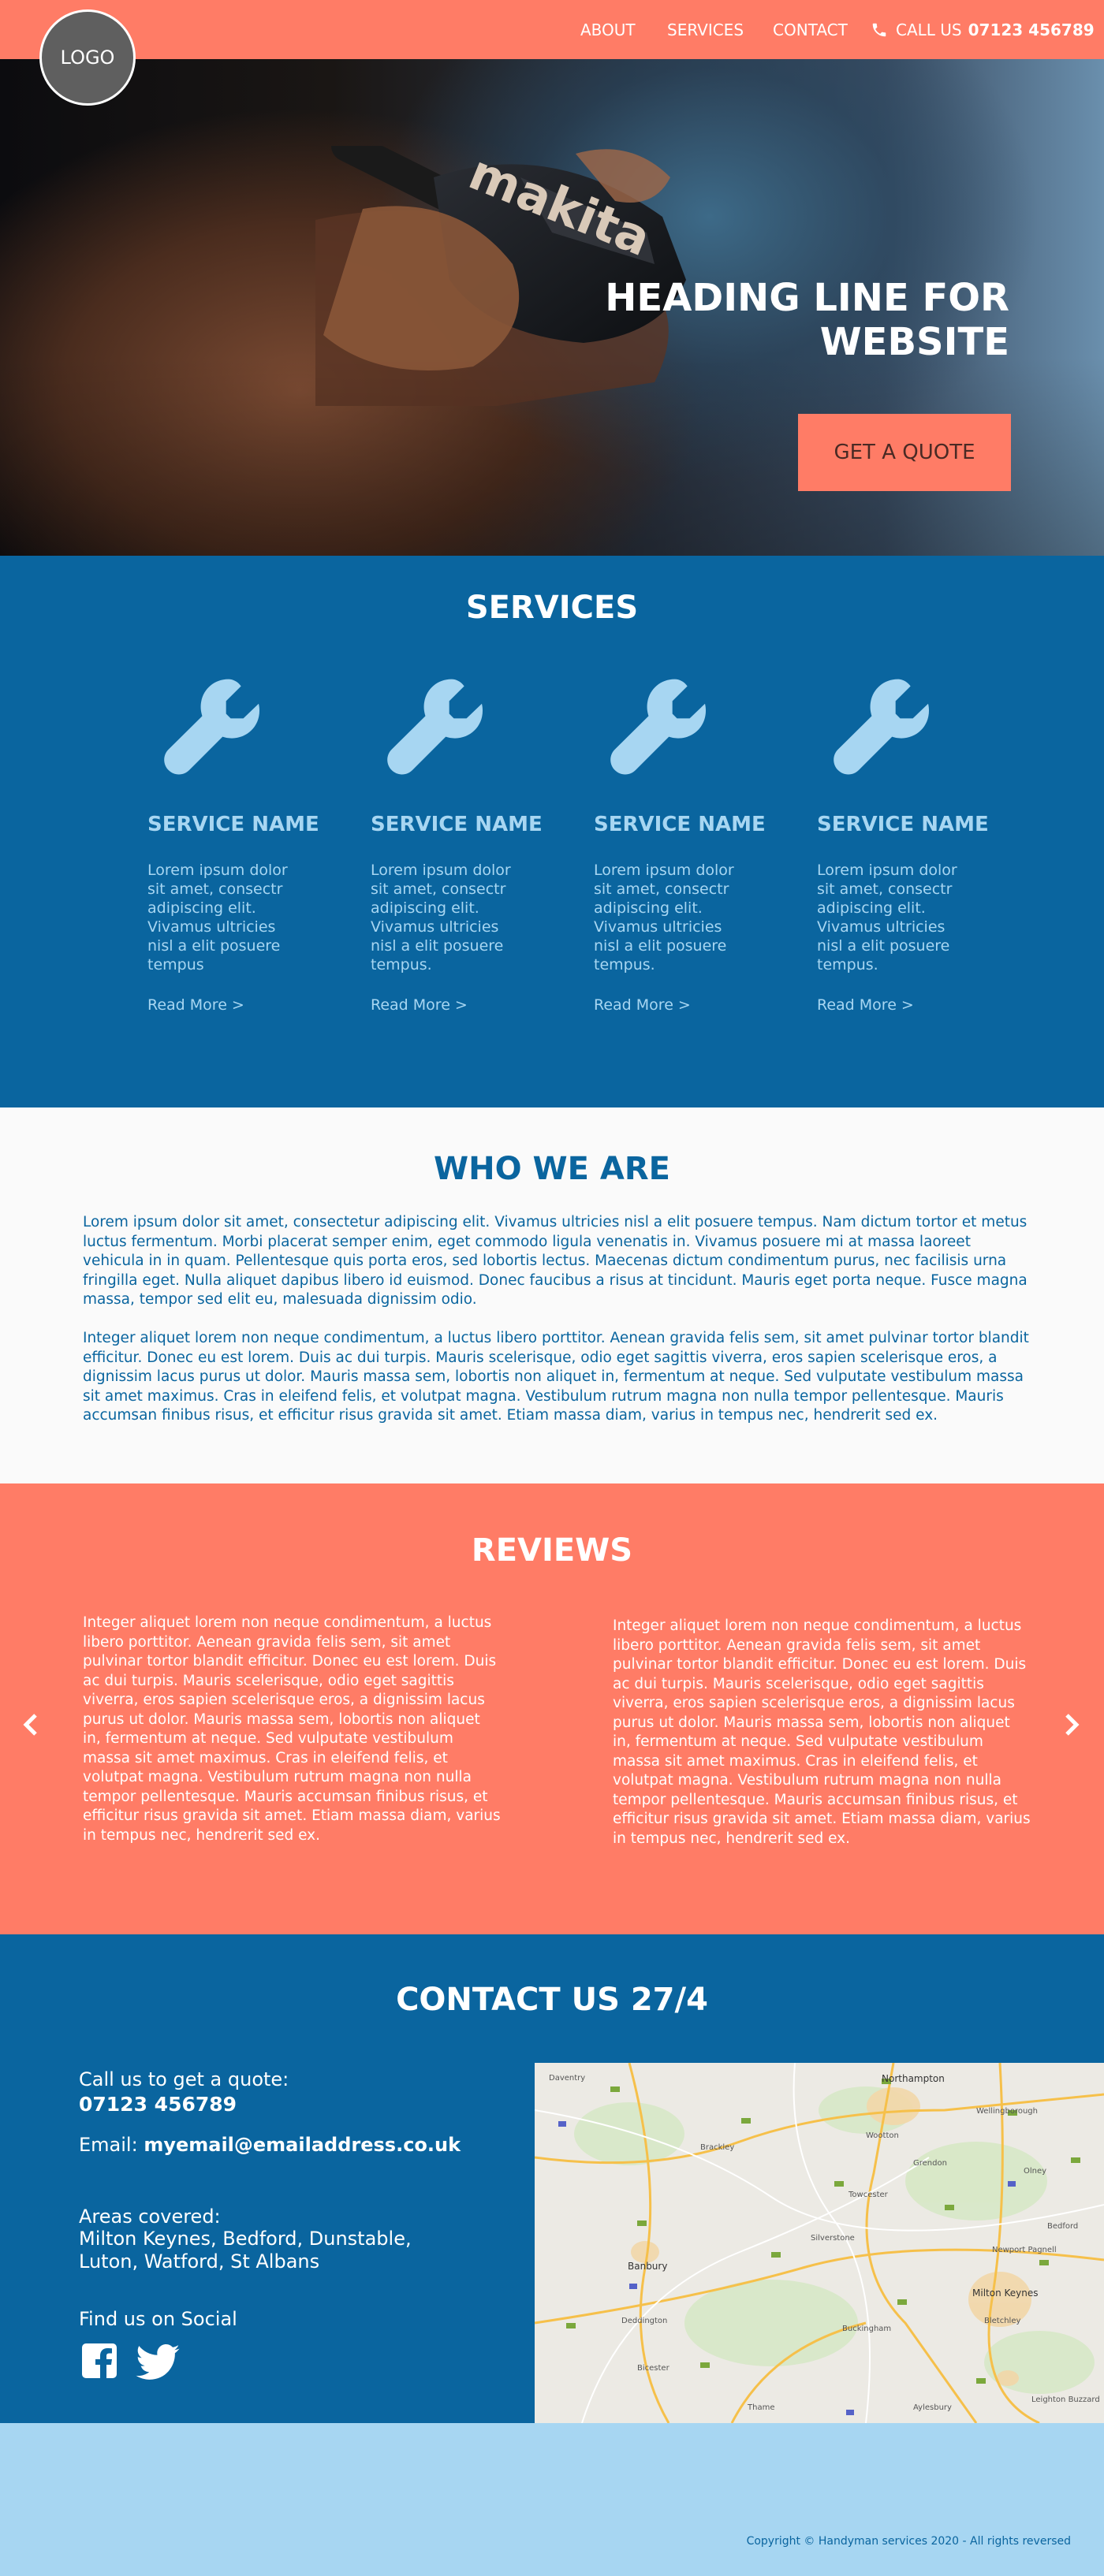 This screenshot has width=1104, height=2576. What do you see at coordinates (158, 2362) in the screenshot?
I see `twitter-icon` at bounding box center [158, 2362].